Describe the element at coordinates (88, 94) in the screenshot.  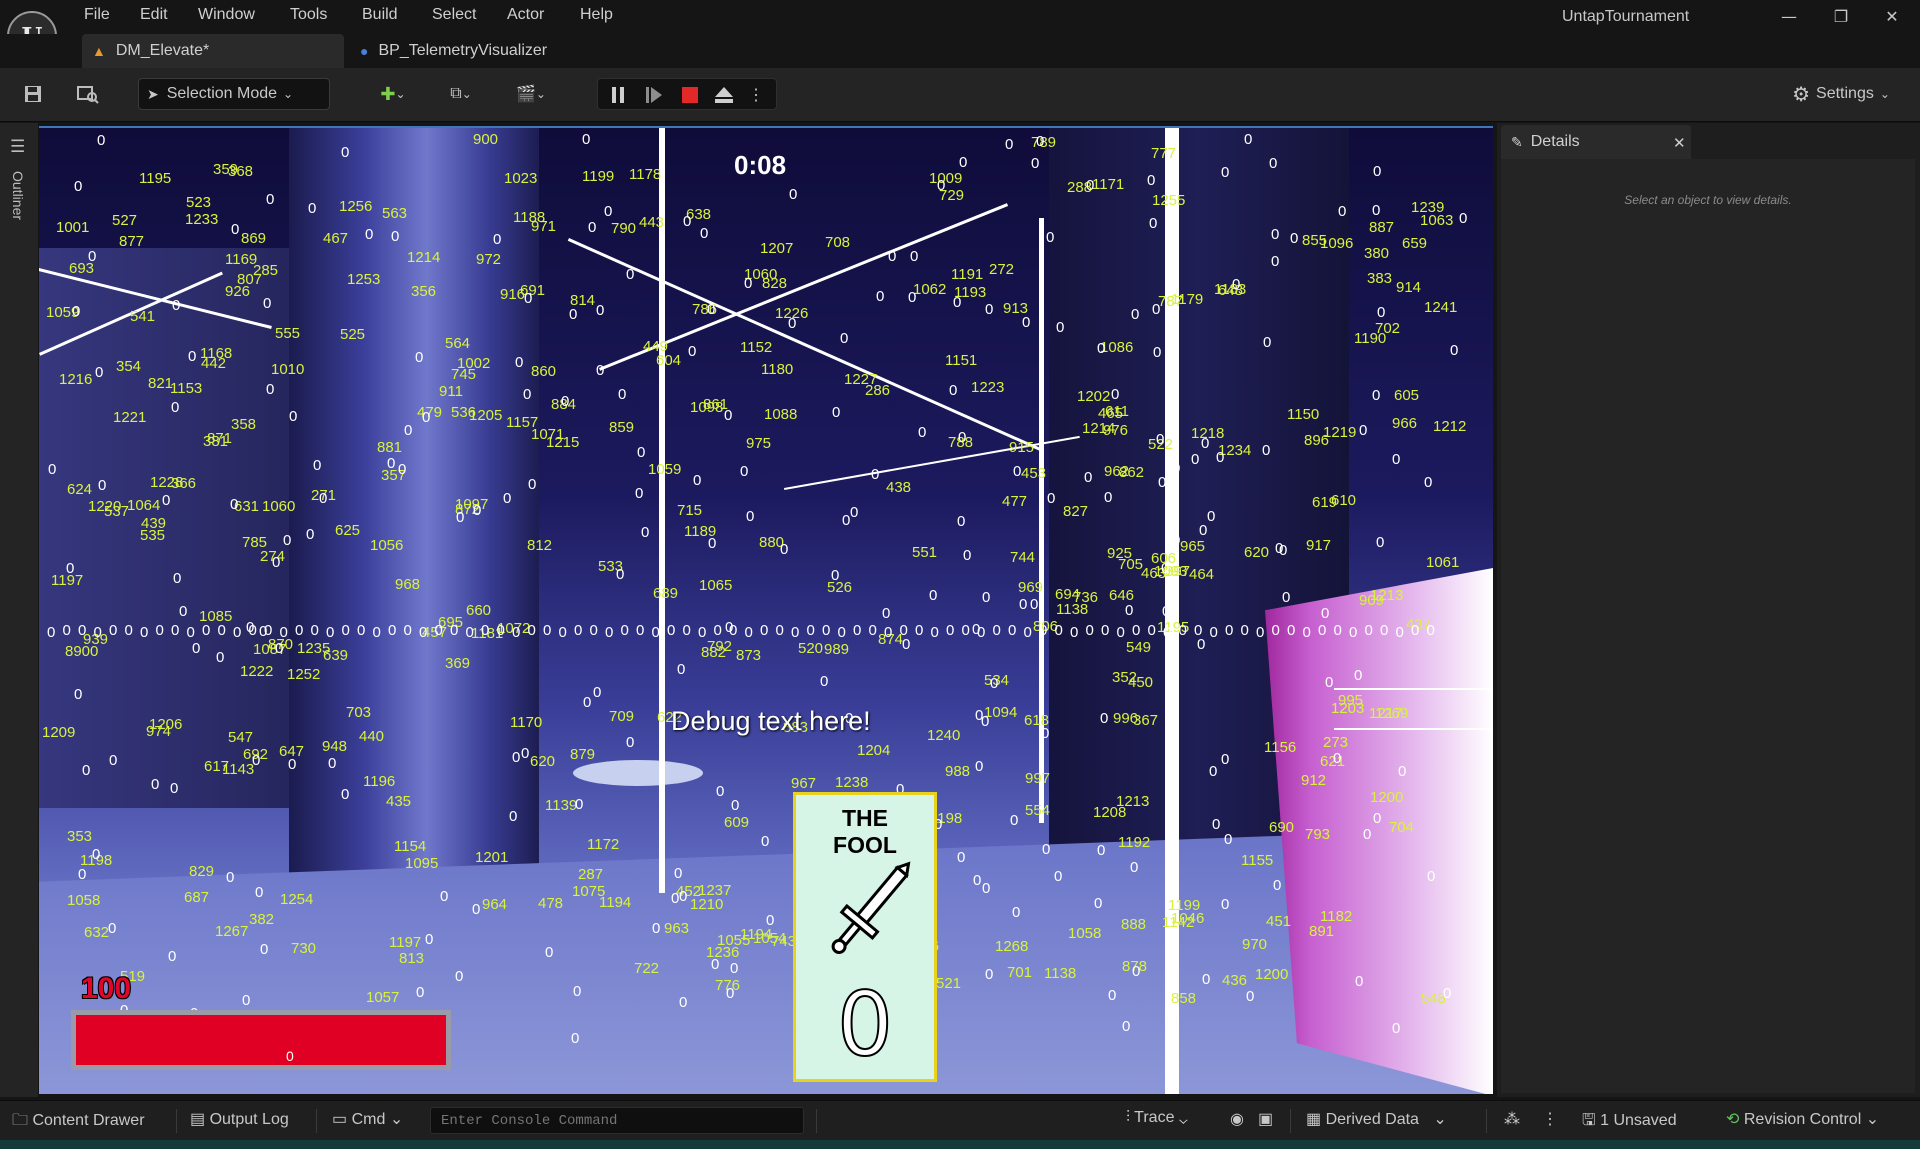
I see `browse-icon` at that location.